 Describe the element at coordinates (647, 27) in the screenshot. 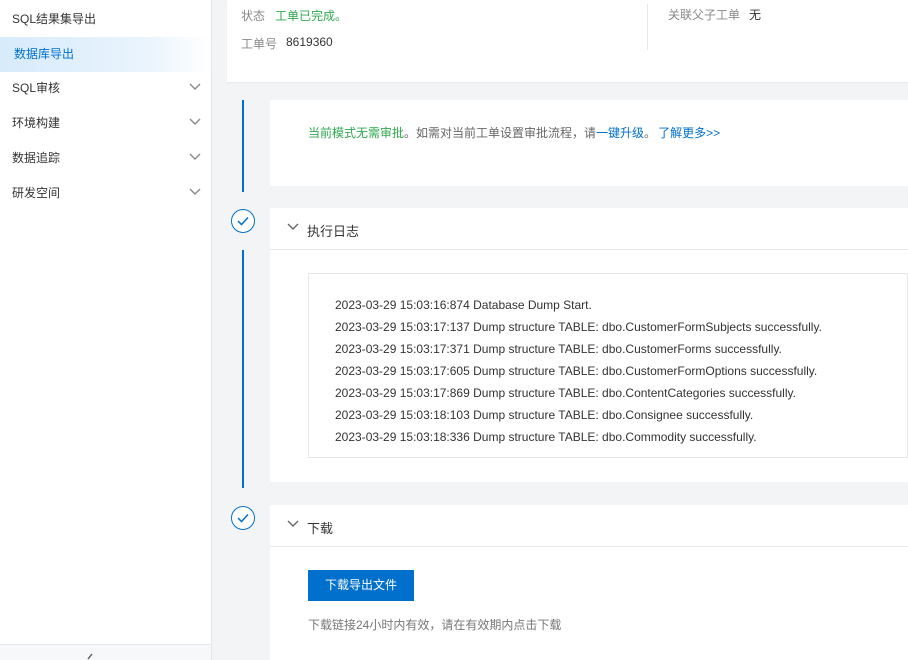

I see `header-divider` at that location.